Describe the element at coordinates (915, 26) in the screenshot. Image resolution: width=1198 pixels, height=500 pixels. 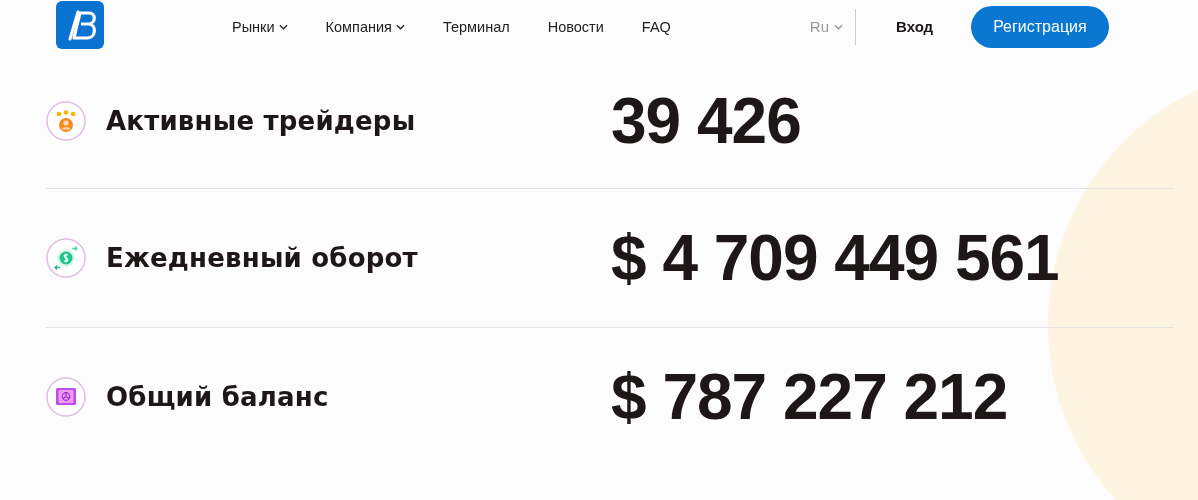
I see `login-link: Вход` at that location.